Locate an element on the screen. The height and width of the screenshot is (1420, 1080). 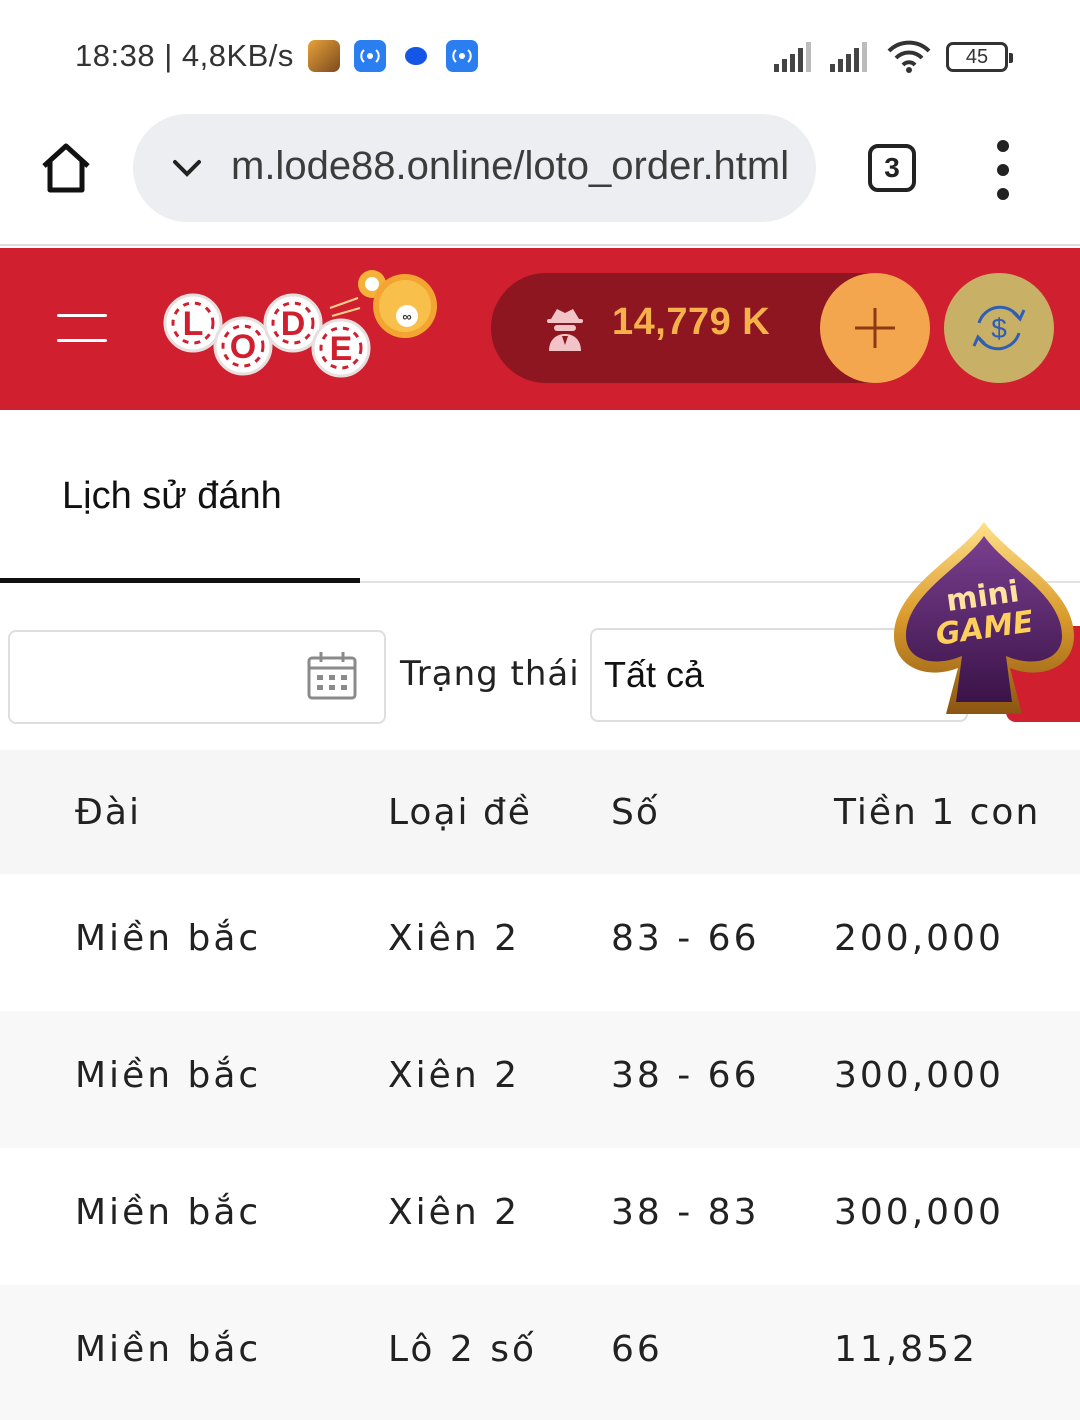
menu-button is located at coordinates (82, 328).